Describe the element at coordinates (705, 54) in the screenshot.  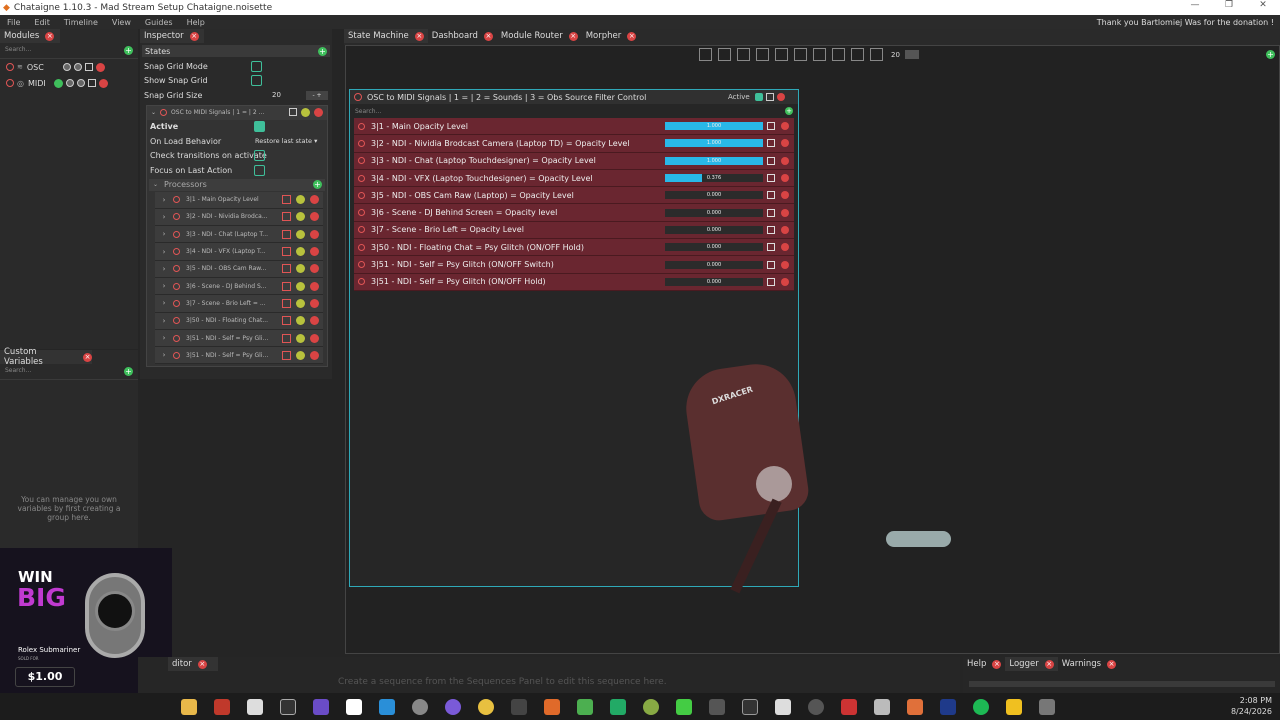
I see `align-left-icon` at that location.